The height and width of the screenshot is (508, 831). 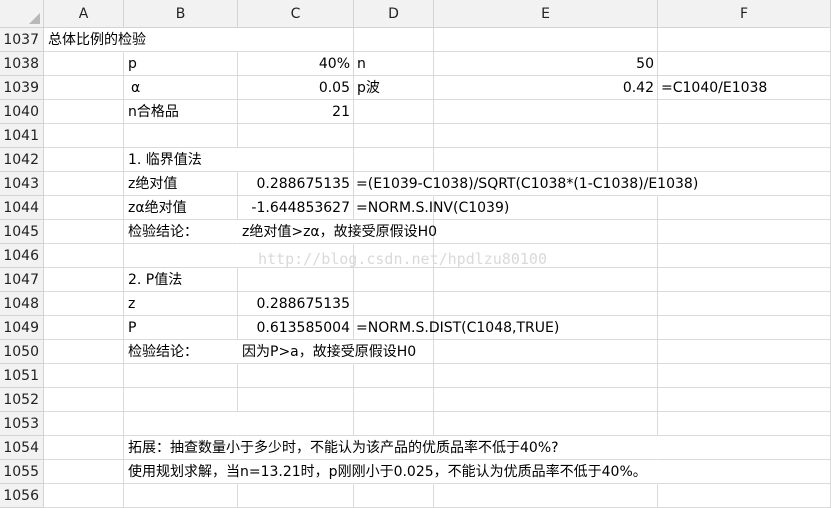 I want to click on column-header-f: F, so click(x=744, y=14).